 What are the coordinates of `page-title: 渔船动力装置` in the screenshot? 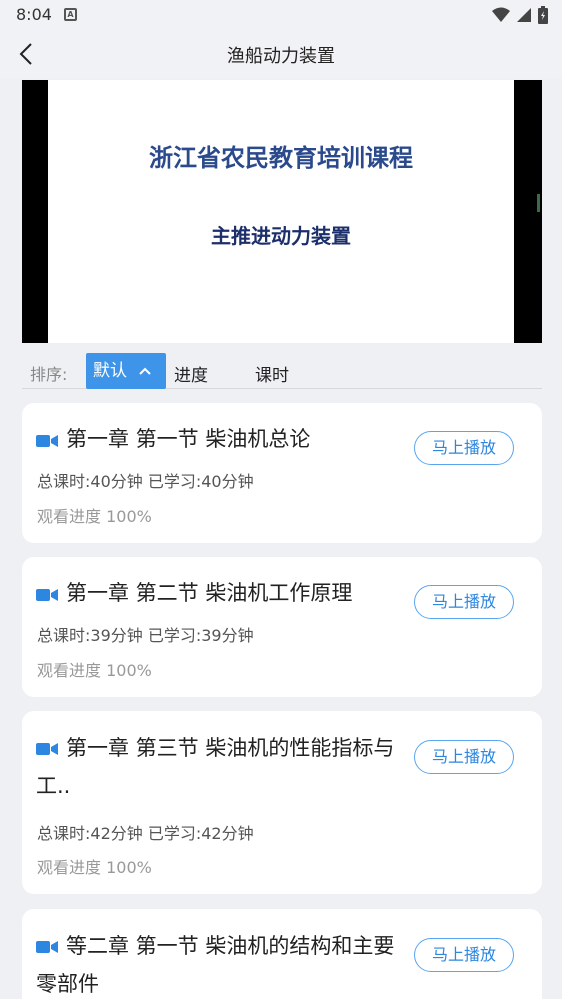 It's located at (281, 56).